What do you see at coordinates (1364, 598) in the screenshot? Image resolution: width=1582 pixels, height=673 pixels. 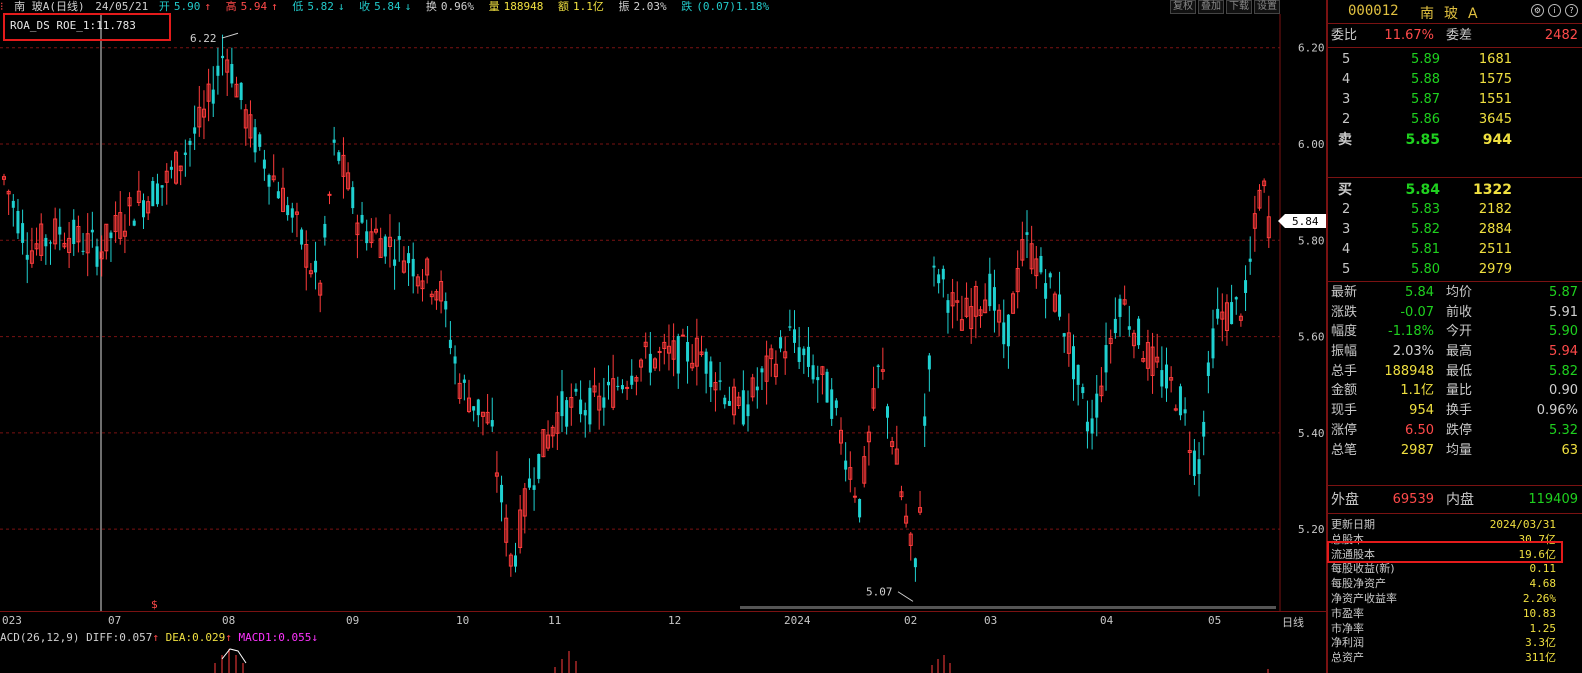 I see `finance-label: 净资产收益率` at bounding box center [1364, 598].